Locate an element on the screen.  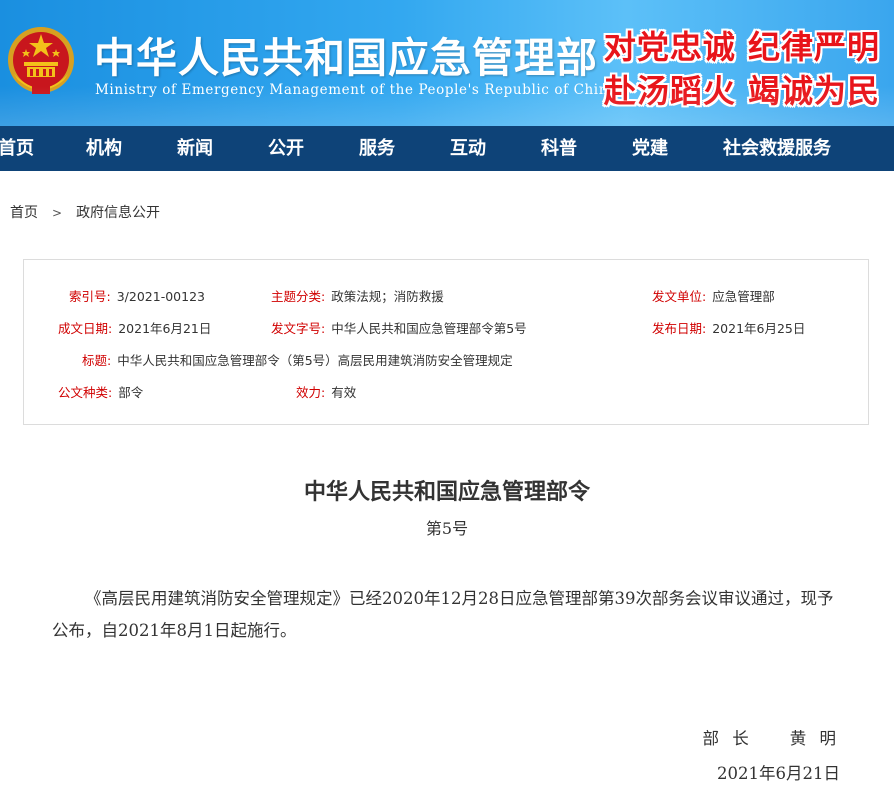
field-topic: 主题分类: 政策法规；消防救援 is located at coordinates (357, 295).